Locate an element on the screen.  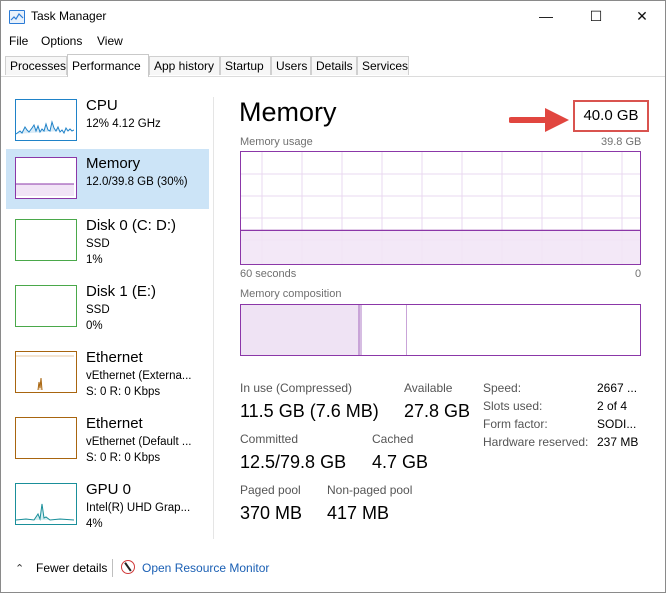
title-bar: Task Manager — ☐ ✕ is located at coordinates (333, 16).